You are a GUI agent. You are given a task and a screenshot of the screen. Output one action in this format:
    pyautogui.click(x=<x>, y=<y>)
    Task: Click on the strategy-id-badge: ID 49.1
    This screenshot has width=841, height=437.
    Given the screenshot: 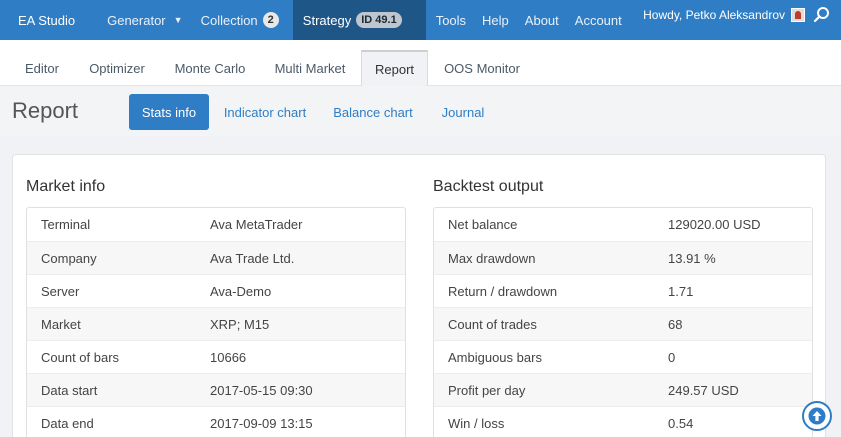 What is the action you would take?
    pyautogui.click(x=379, y=20)
    